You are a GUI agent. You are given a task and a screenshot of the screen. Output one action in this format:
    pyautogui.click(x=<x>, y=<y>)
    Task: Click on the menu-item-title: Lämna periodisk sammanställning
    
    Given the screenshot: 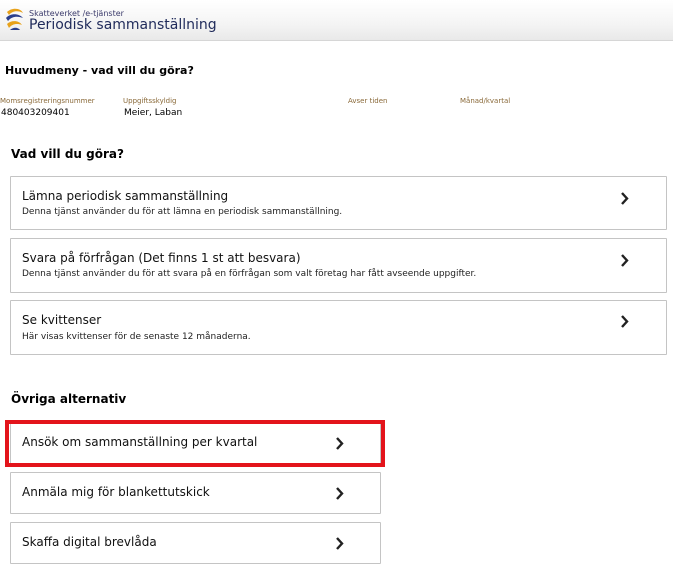 What is the action you would take?
    pyautogui.click(x=125, y=196)
    